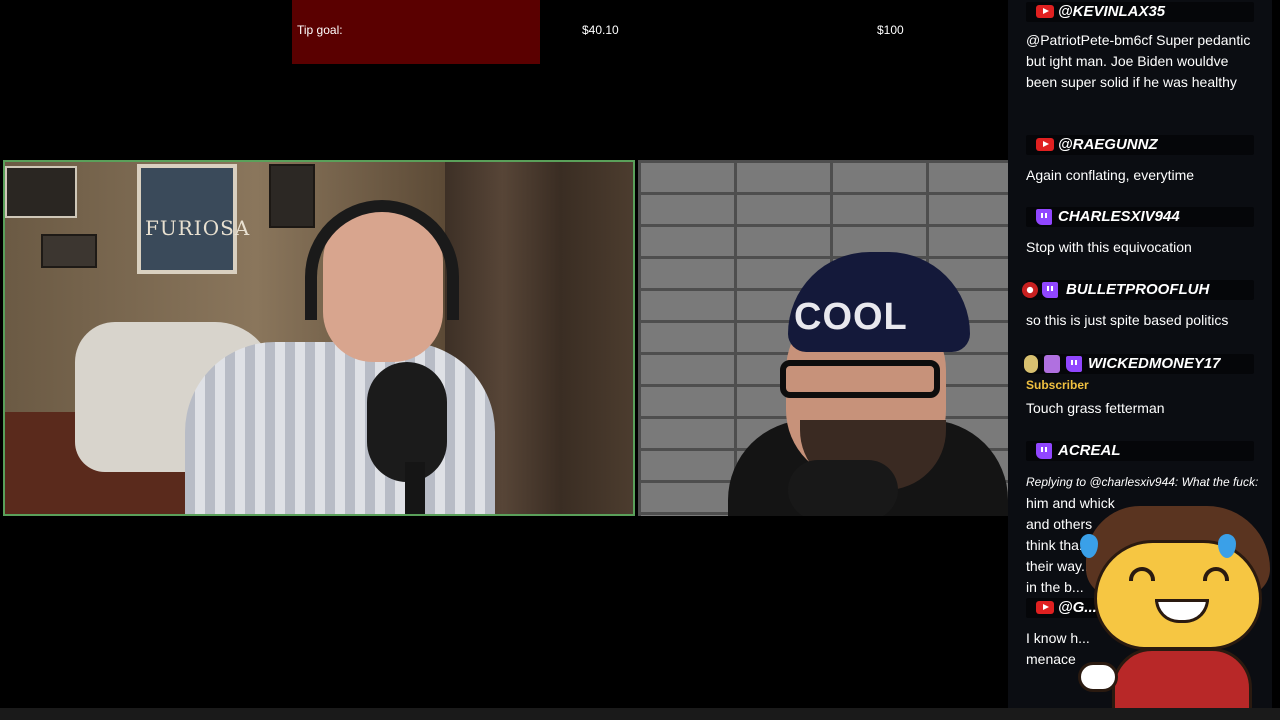  I want to click on tip-goal-label: Tip goal:, so click(320, 30).